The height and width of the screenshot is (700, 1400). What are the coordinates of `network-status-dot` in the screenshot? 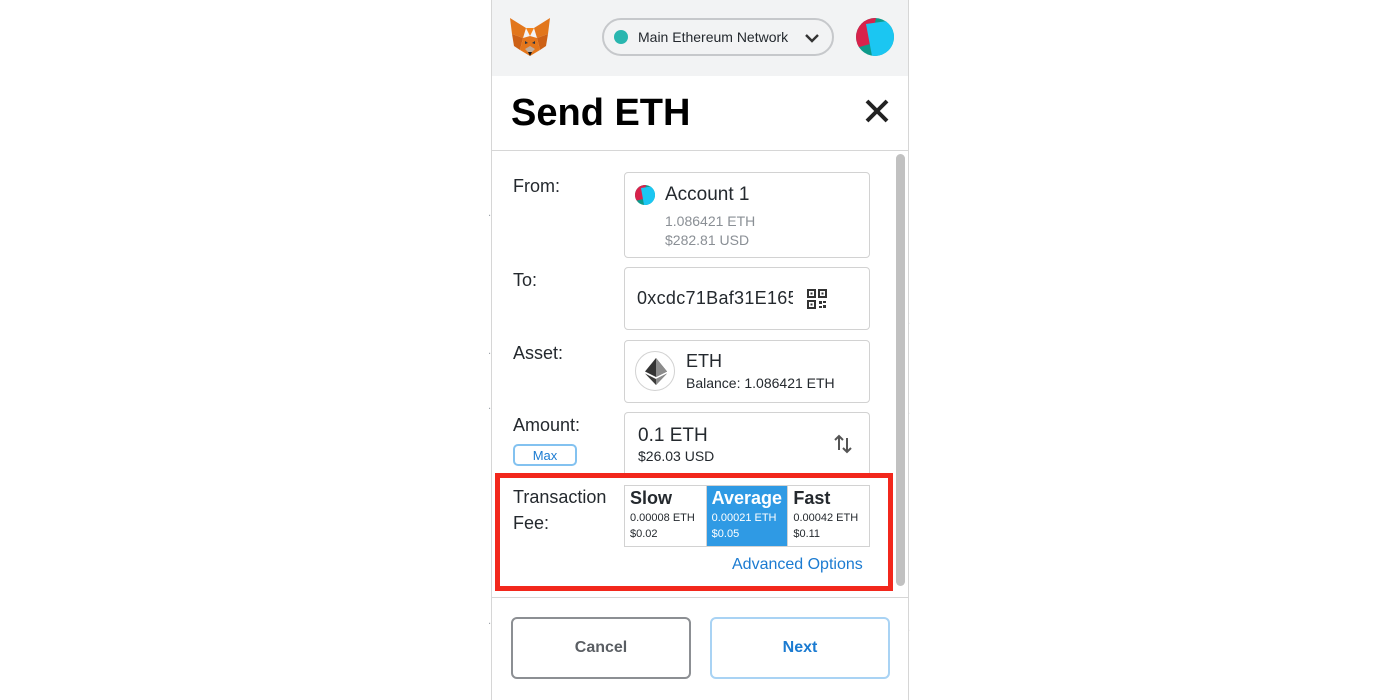 It's located at (621, 37).